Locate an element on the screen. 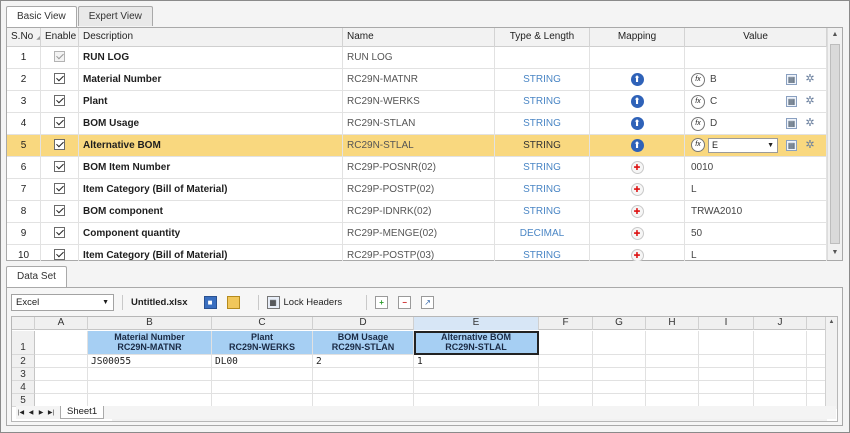  data-cell: 2 is located at coordinates (363, 361).